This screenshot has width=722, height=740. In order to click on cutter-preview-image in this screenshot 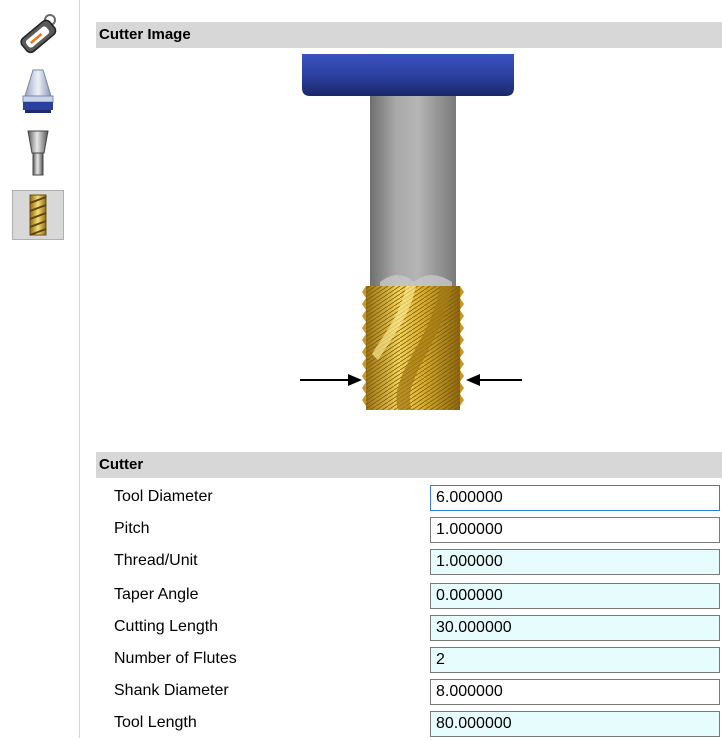, I will do `click(411, 232)`.